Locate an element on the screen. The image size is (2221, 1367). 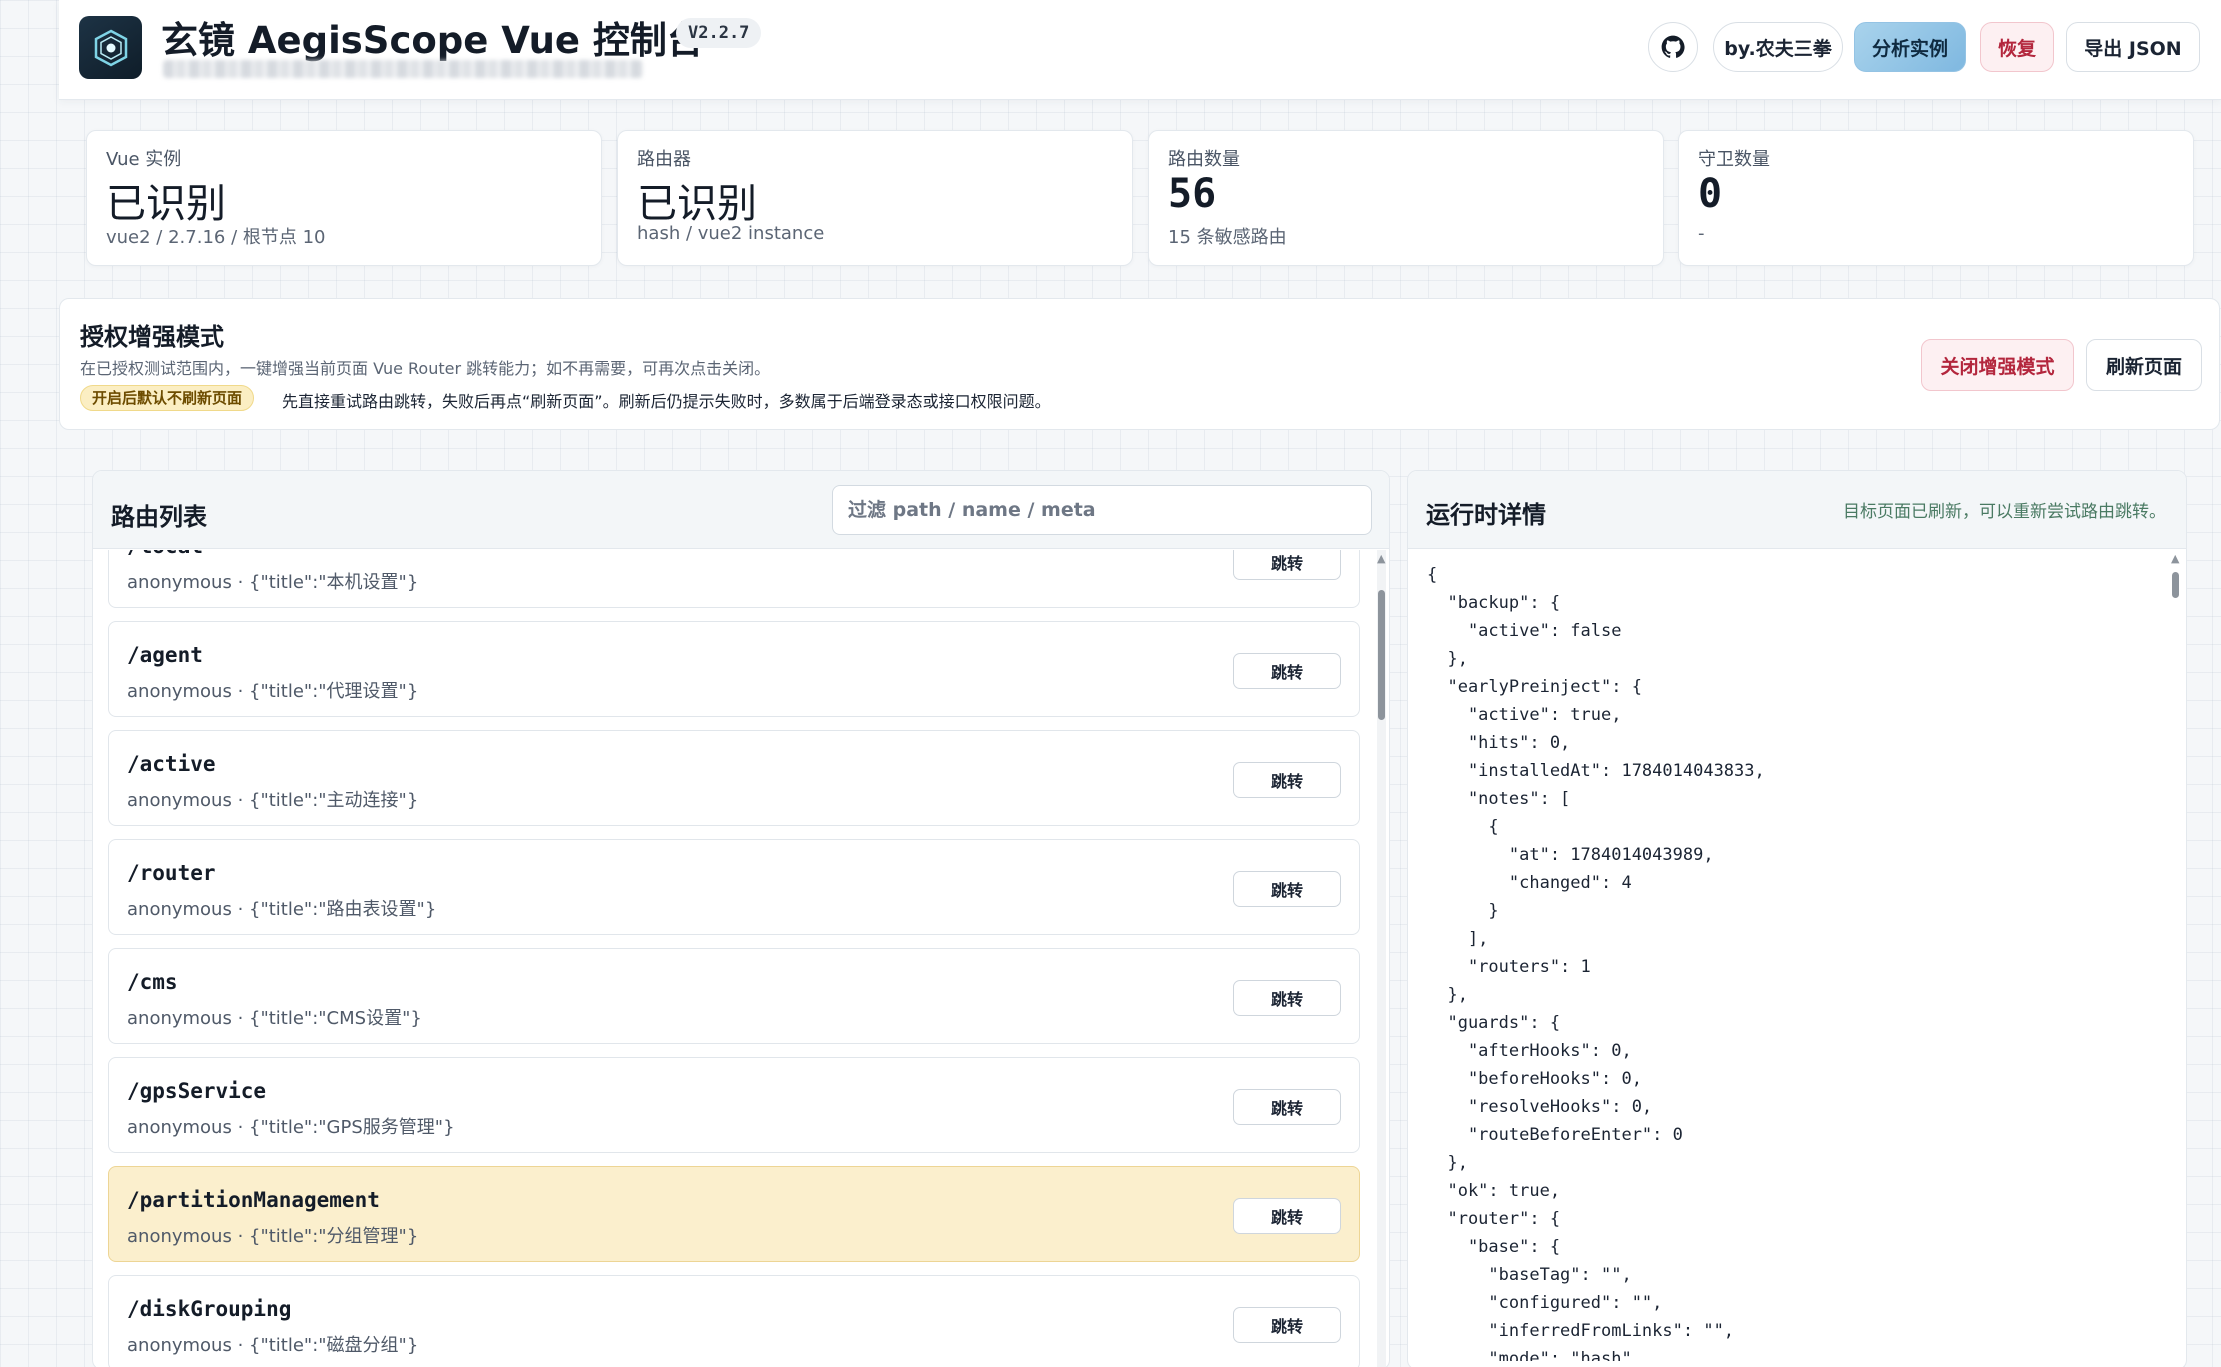
json-line: "baseTag": "", is located at coordinates (1529, 1275).